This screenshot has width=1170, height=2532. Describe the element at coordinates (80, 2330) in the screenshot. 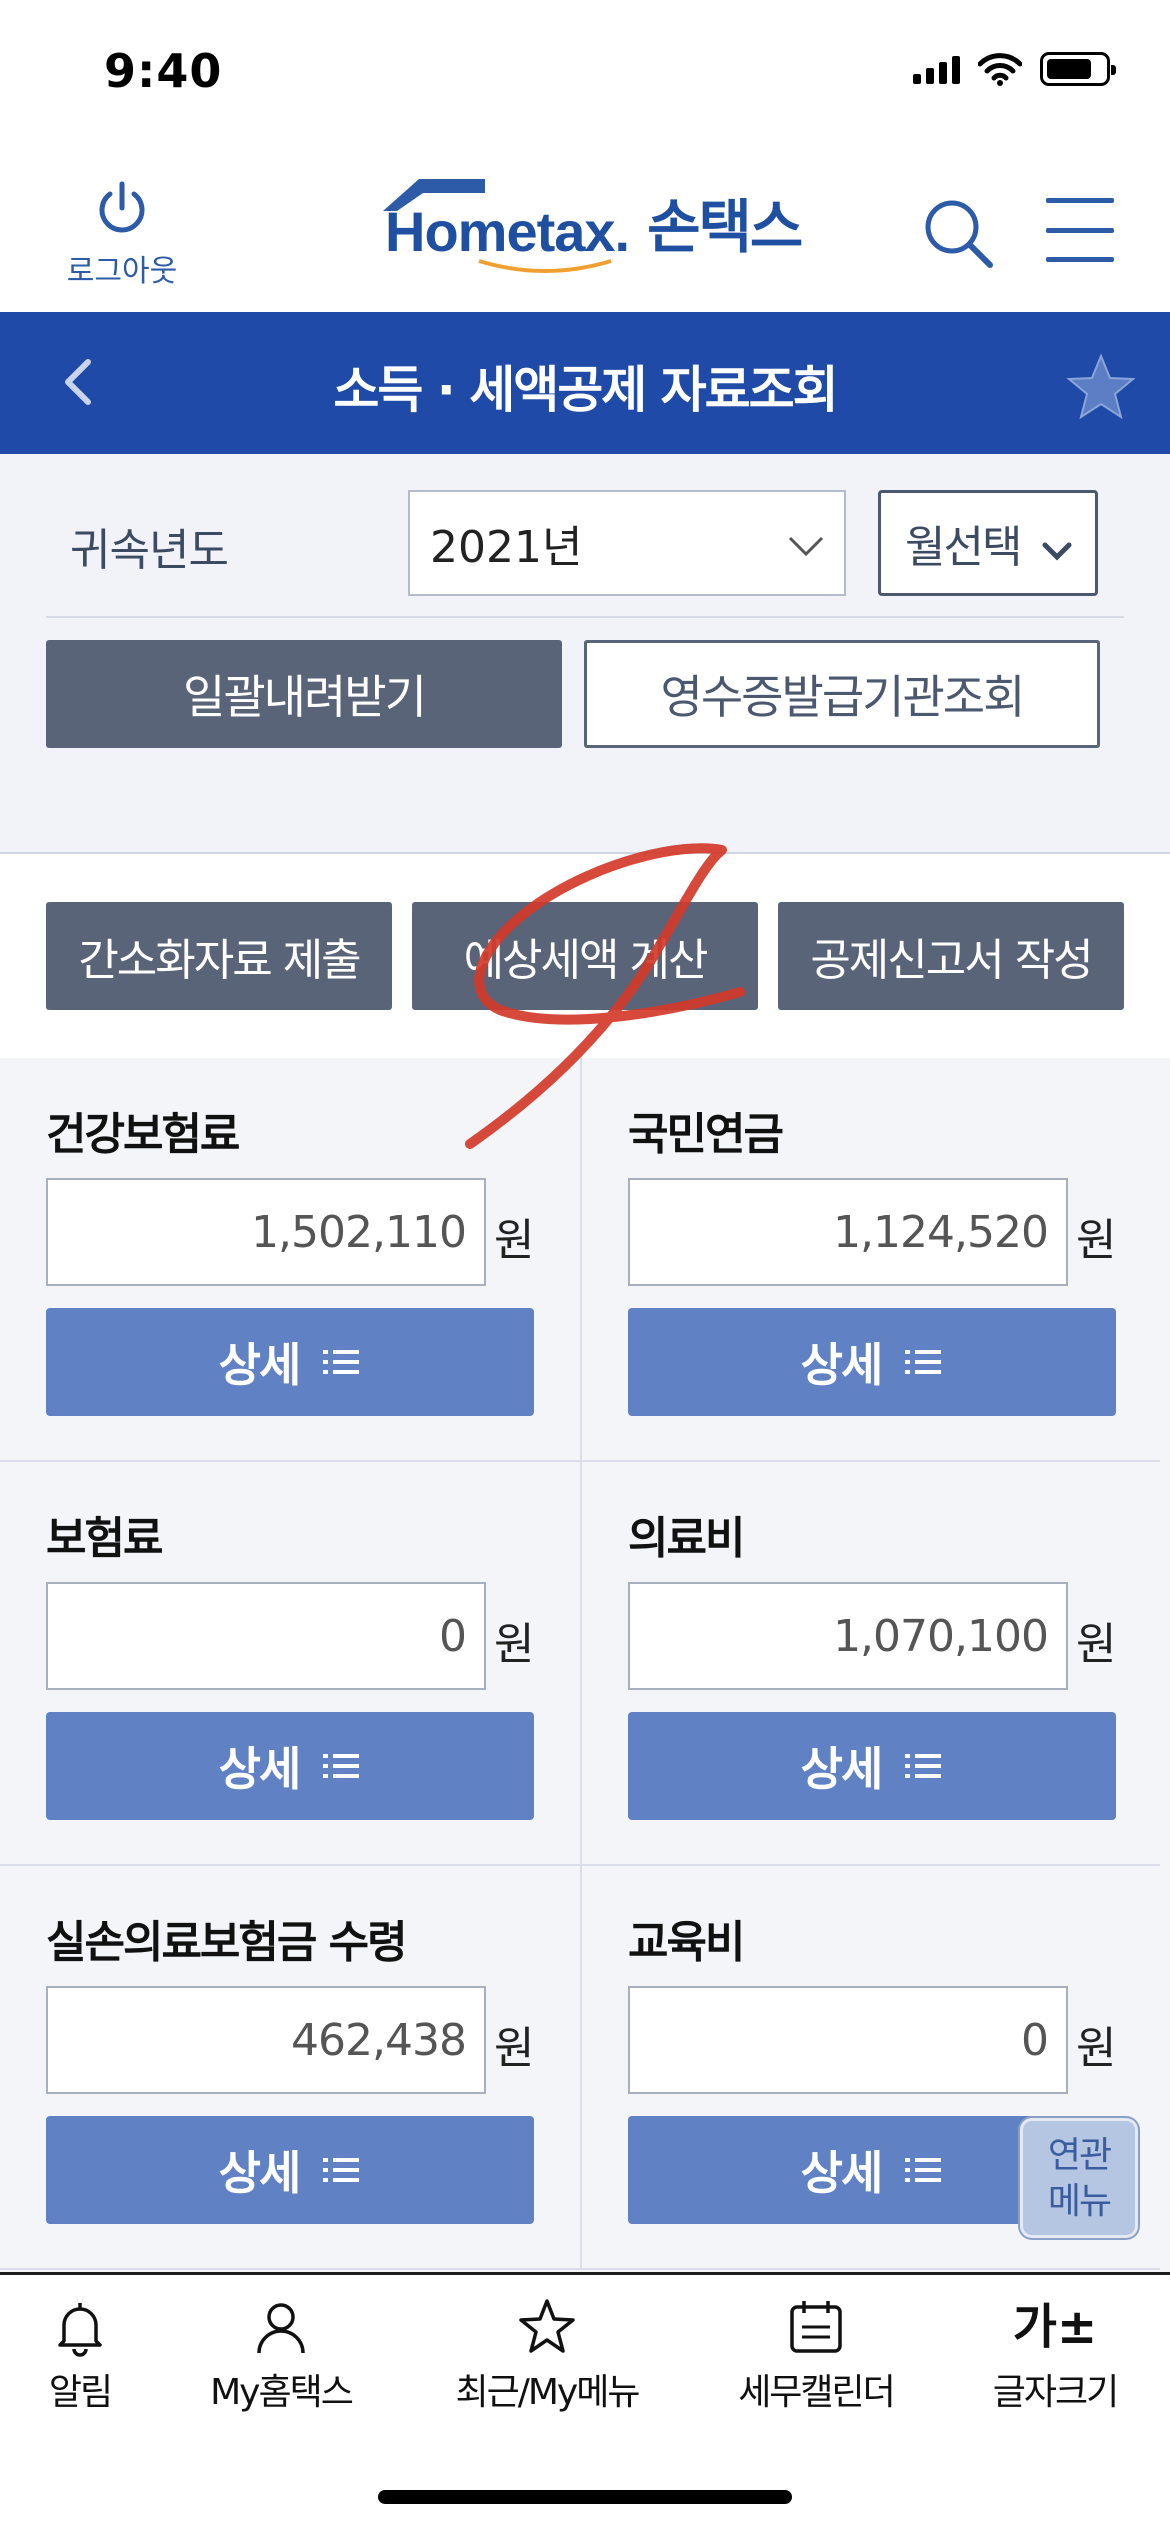

I see `bell-icon` at that location.